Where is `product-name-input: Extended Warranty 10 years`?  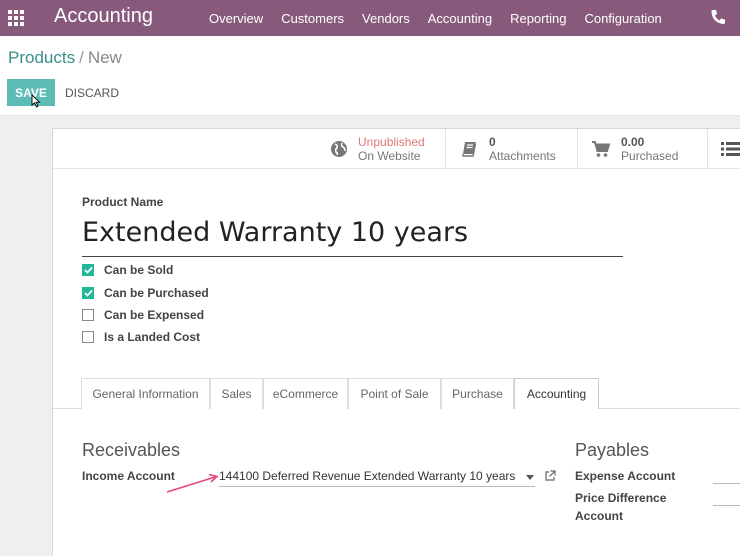 product-name-input: Extended Warranty 10 years is located at coordinates (352, 235).